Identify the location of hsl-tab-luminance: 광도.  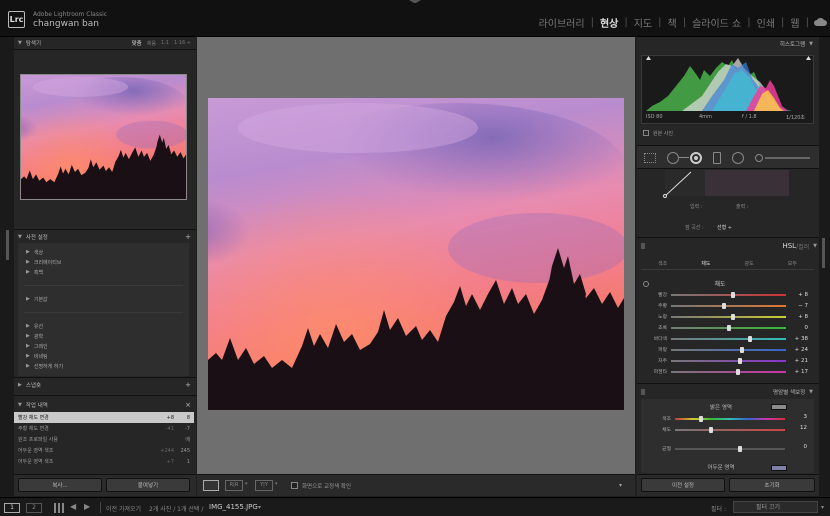
(749, 263).